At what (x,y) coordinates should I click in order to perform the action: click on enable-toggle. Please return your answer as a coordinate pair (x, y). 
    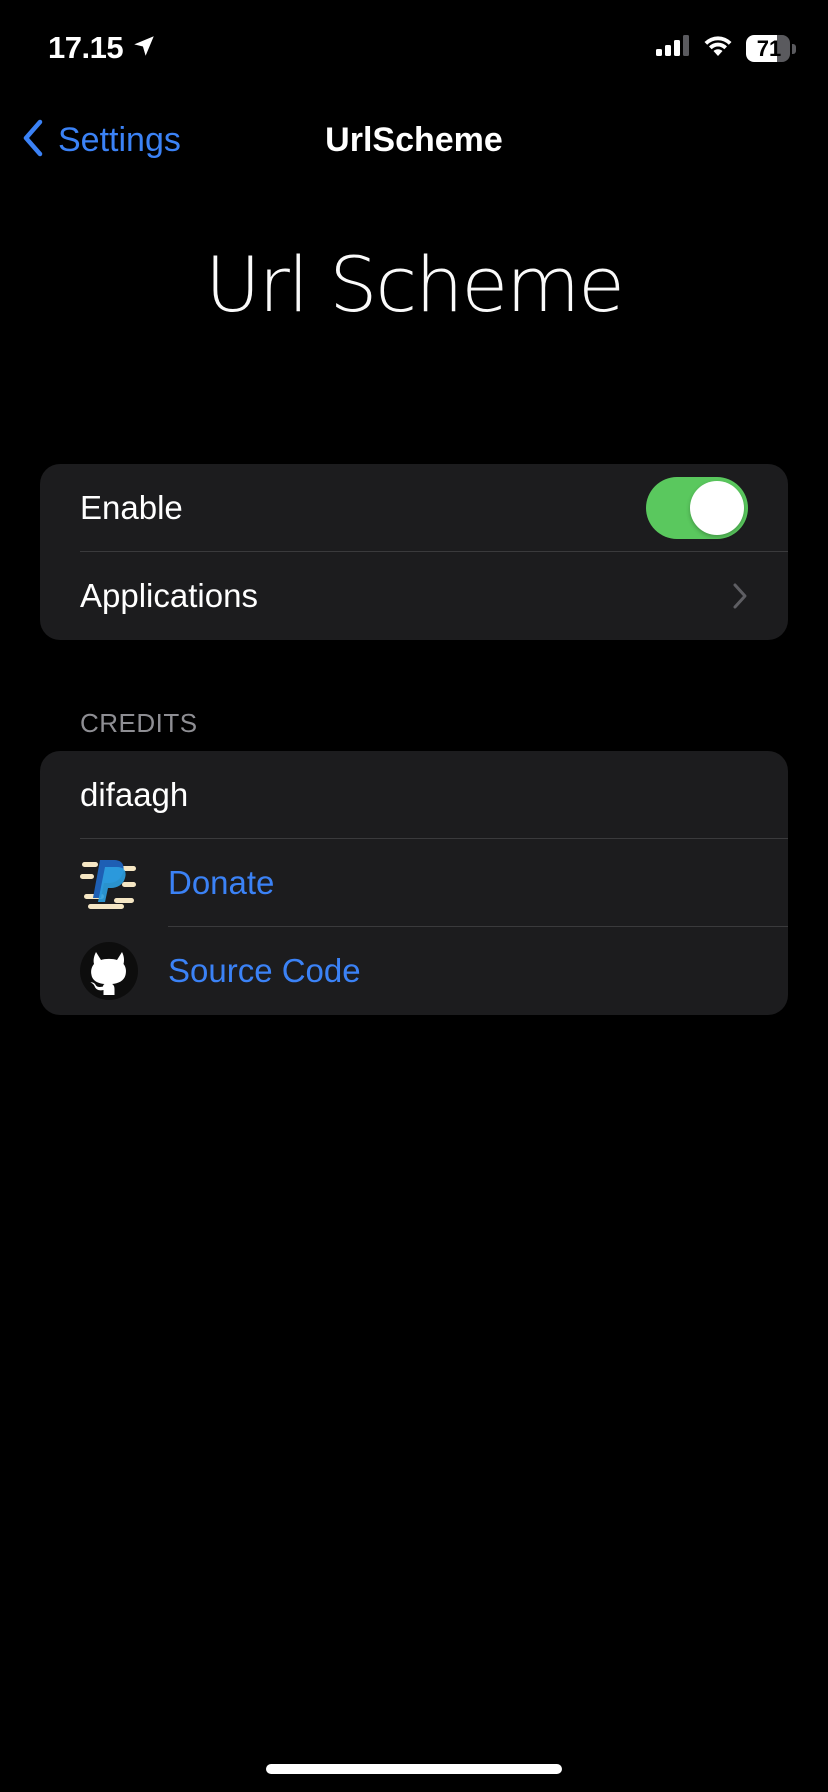
    Looking at the image, I should click on (697, 508).